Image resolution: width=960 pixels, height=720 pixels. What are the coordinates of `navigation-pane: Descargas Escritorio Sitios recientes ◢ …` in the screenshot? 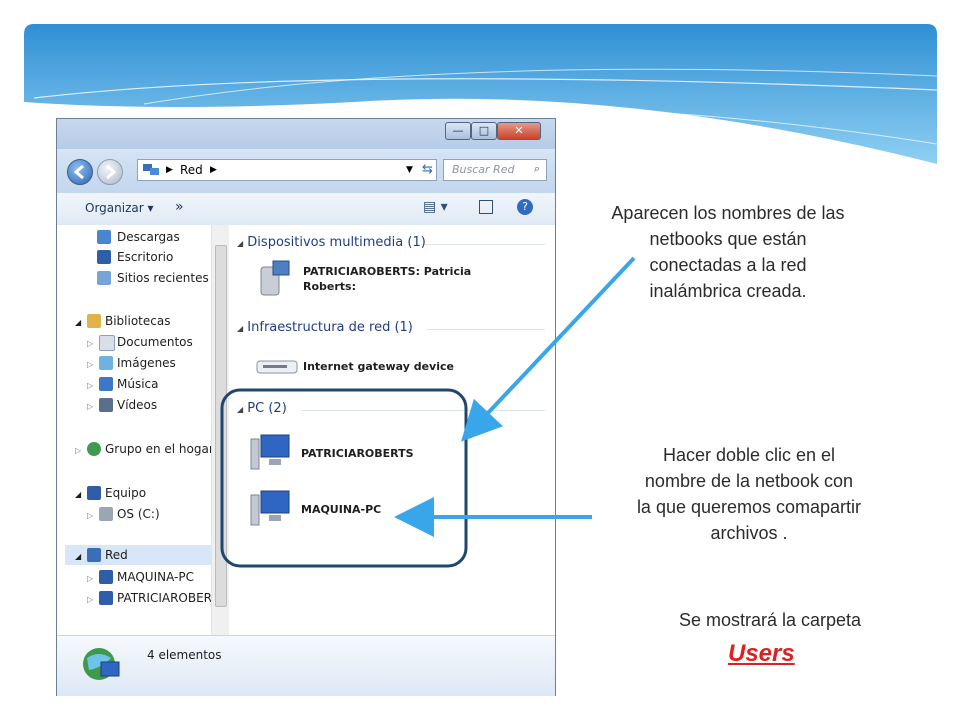 It's located at (143, 430).